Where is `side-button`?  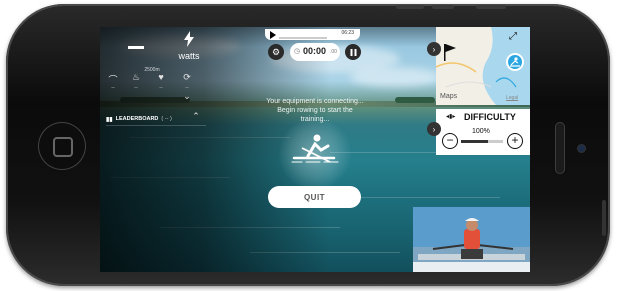 side-button is located at coordinates (604, 218).